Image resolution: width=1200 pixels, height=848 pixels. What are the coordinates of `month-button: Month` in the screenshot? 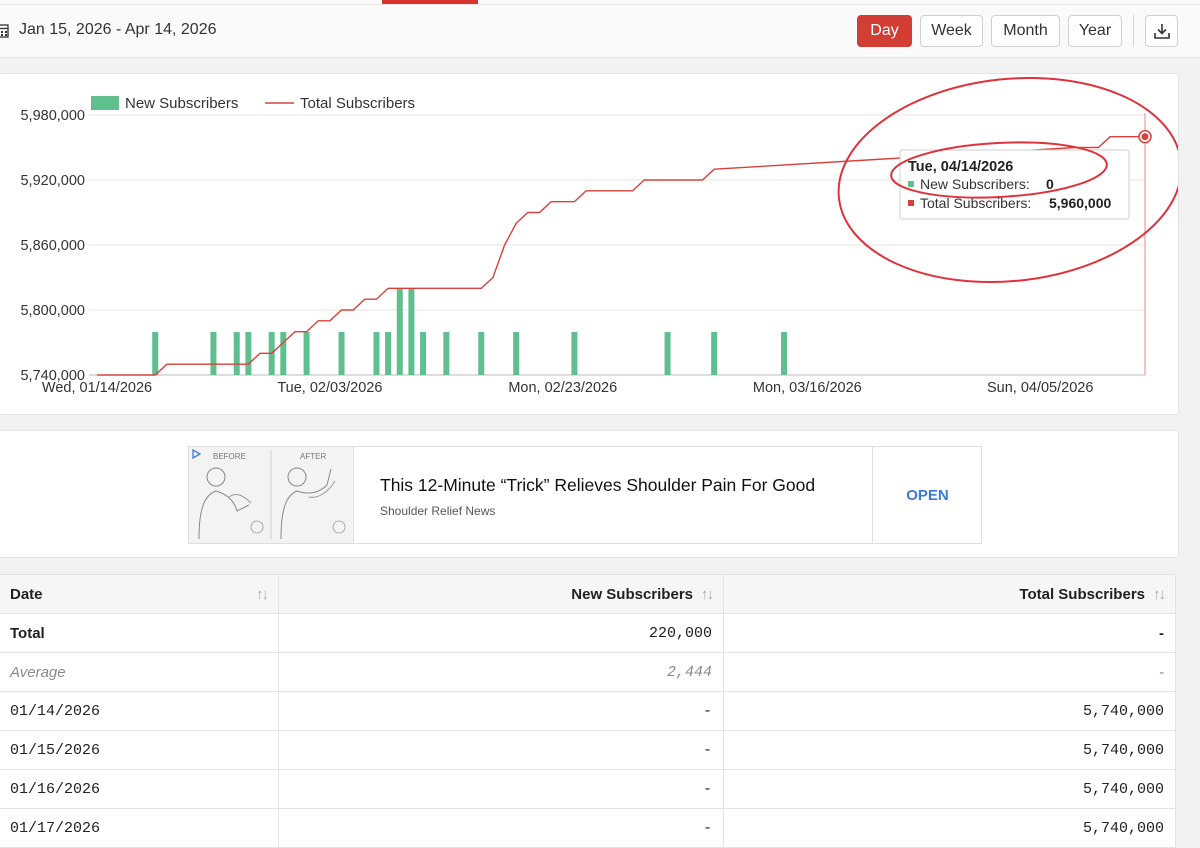 It's located at (1025, 31).